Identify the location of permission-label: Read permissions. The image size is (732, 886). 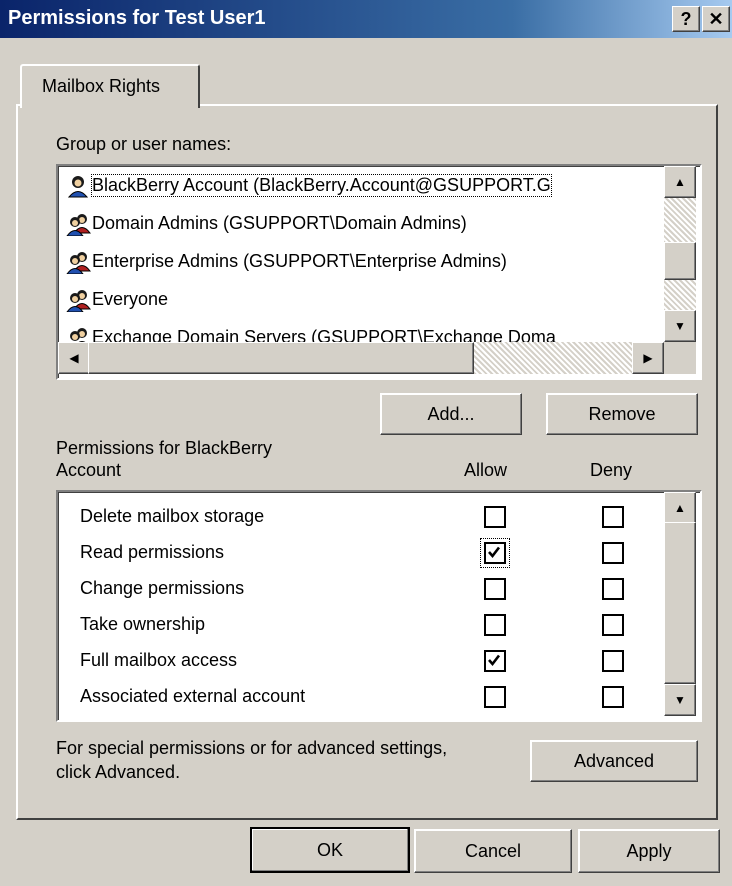
(152, 552).